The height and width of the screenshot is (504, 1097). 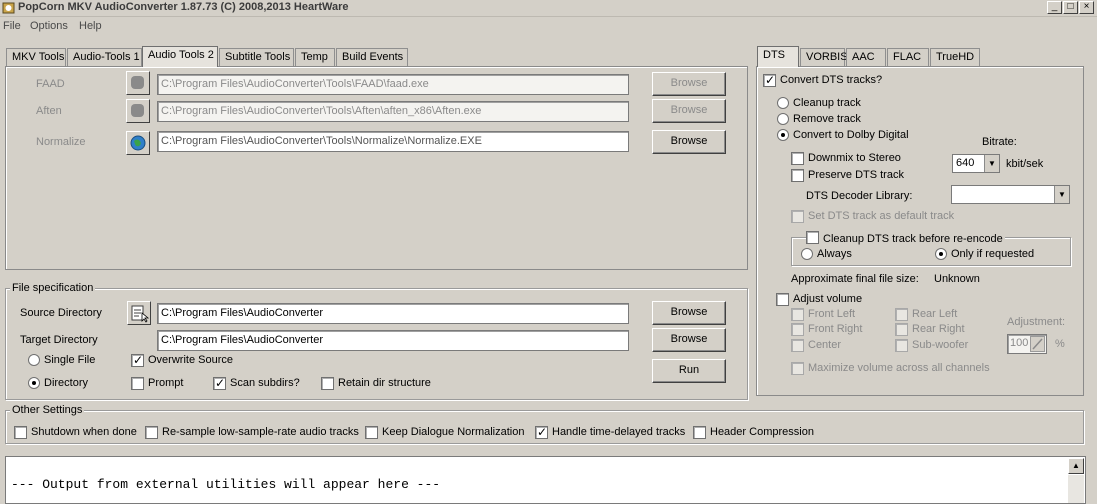 I want to click on folder-picker-icon, so click(x=139, y=313).